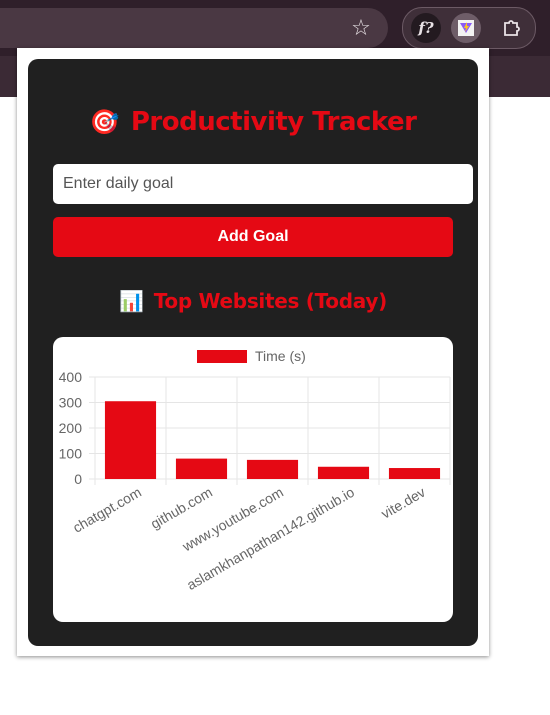 This screenshot has width=550, height=715. I want to click on extension-f-button: f?, so click(426, 28).